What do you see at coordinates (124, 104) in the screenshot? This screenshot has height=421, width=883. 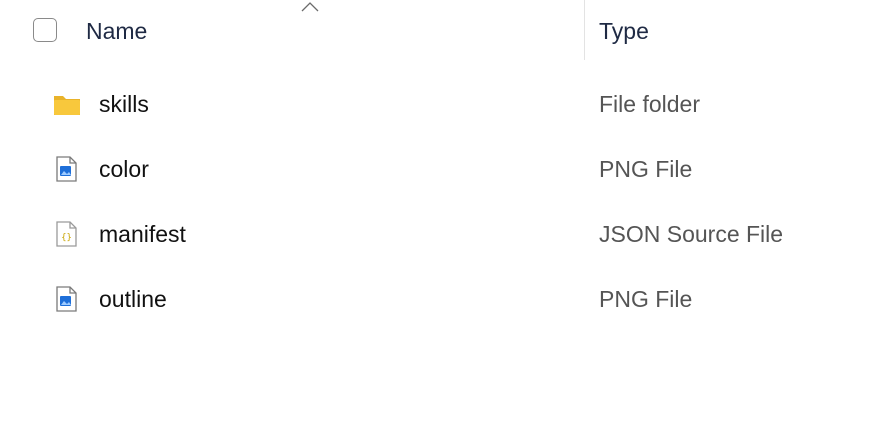 I see `file-name: skills` at bounding box center [124, 104].